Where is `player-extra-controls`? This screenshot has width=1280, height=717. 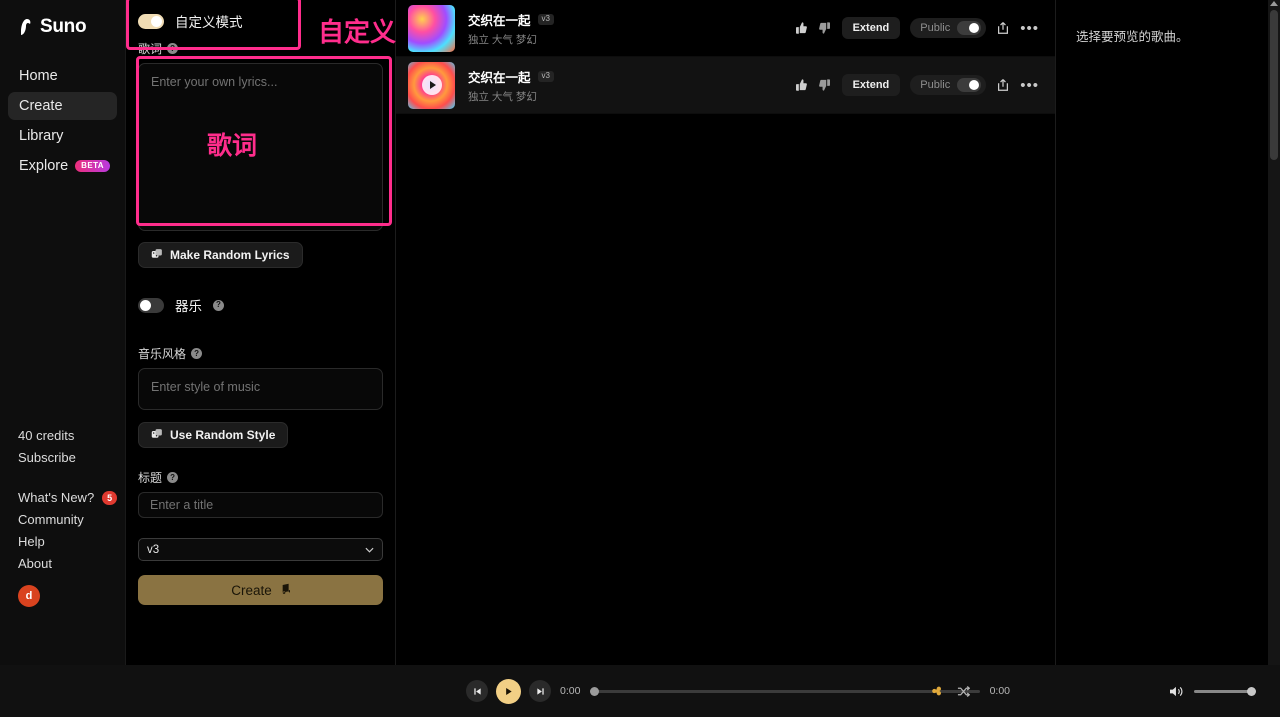
player-extra-controls is located at coordinates (949, 691).